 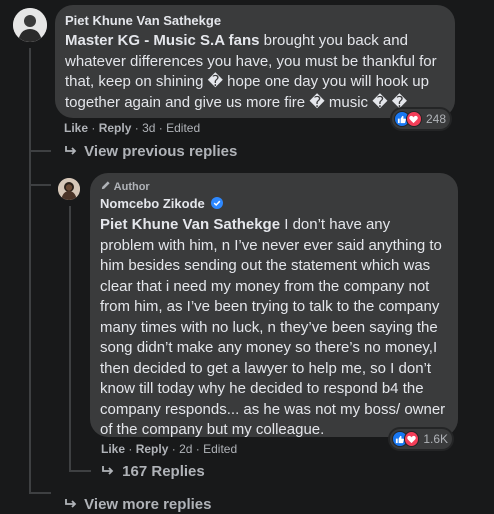 I want to click on author-badge: Author, so click(x=274, y=187).